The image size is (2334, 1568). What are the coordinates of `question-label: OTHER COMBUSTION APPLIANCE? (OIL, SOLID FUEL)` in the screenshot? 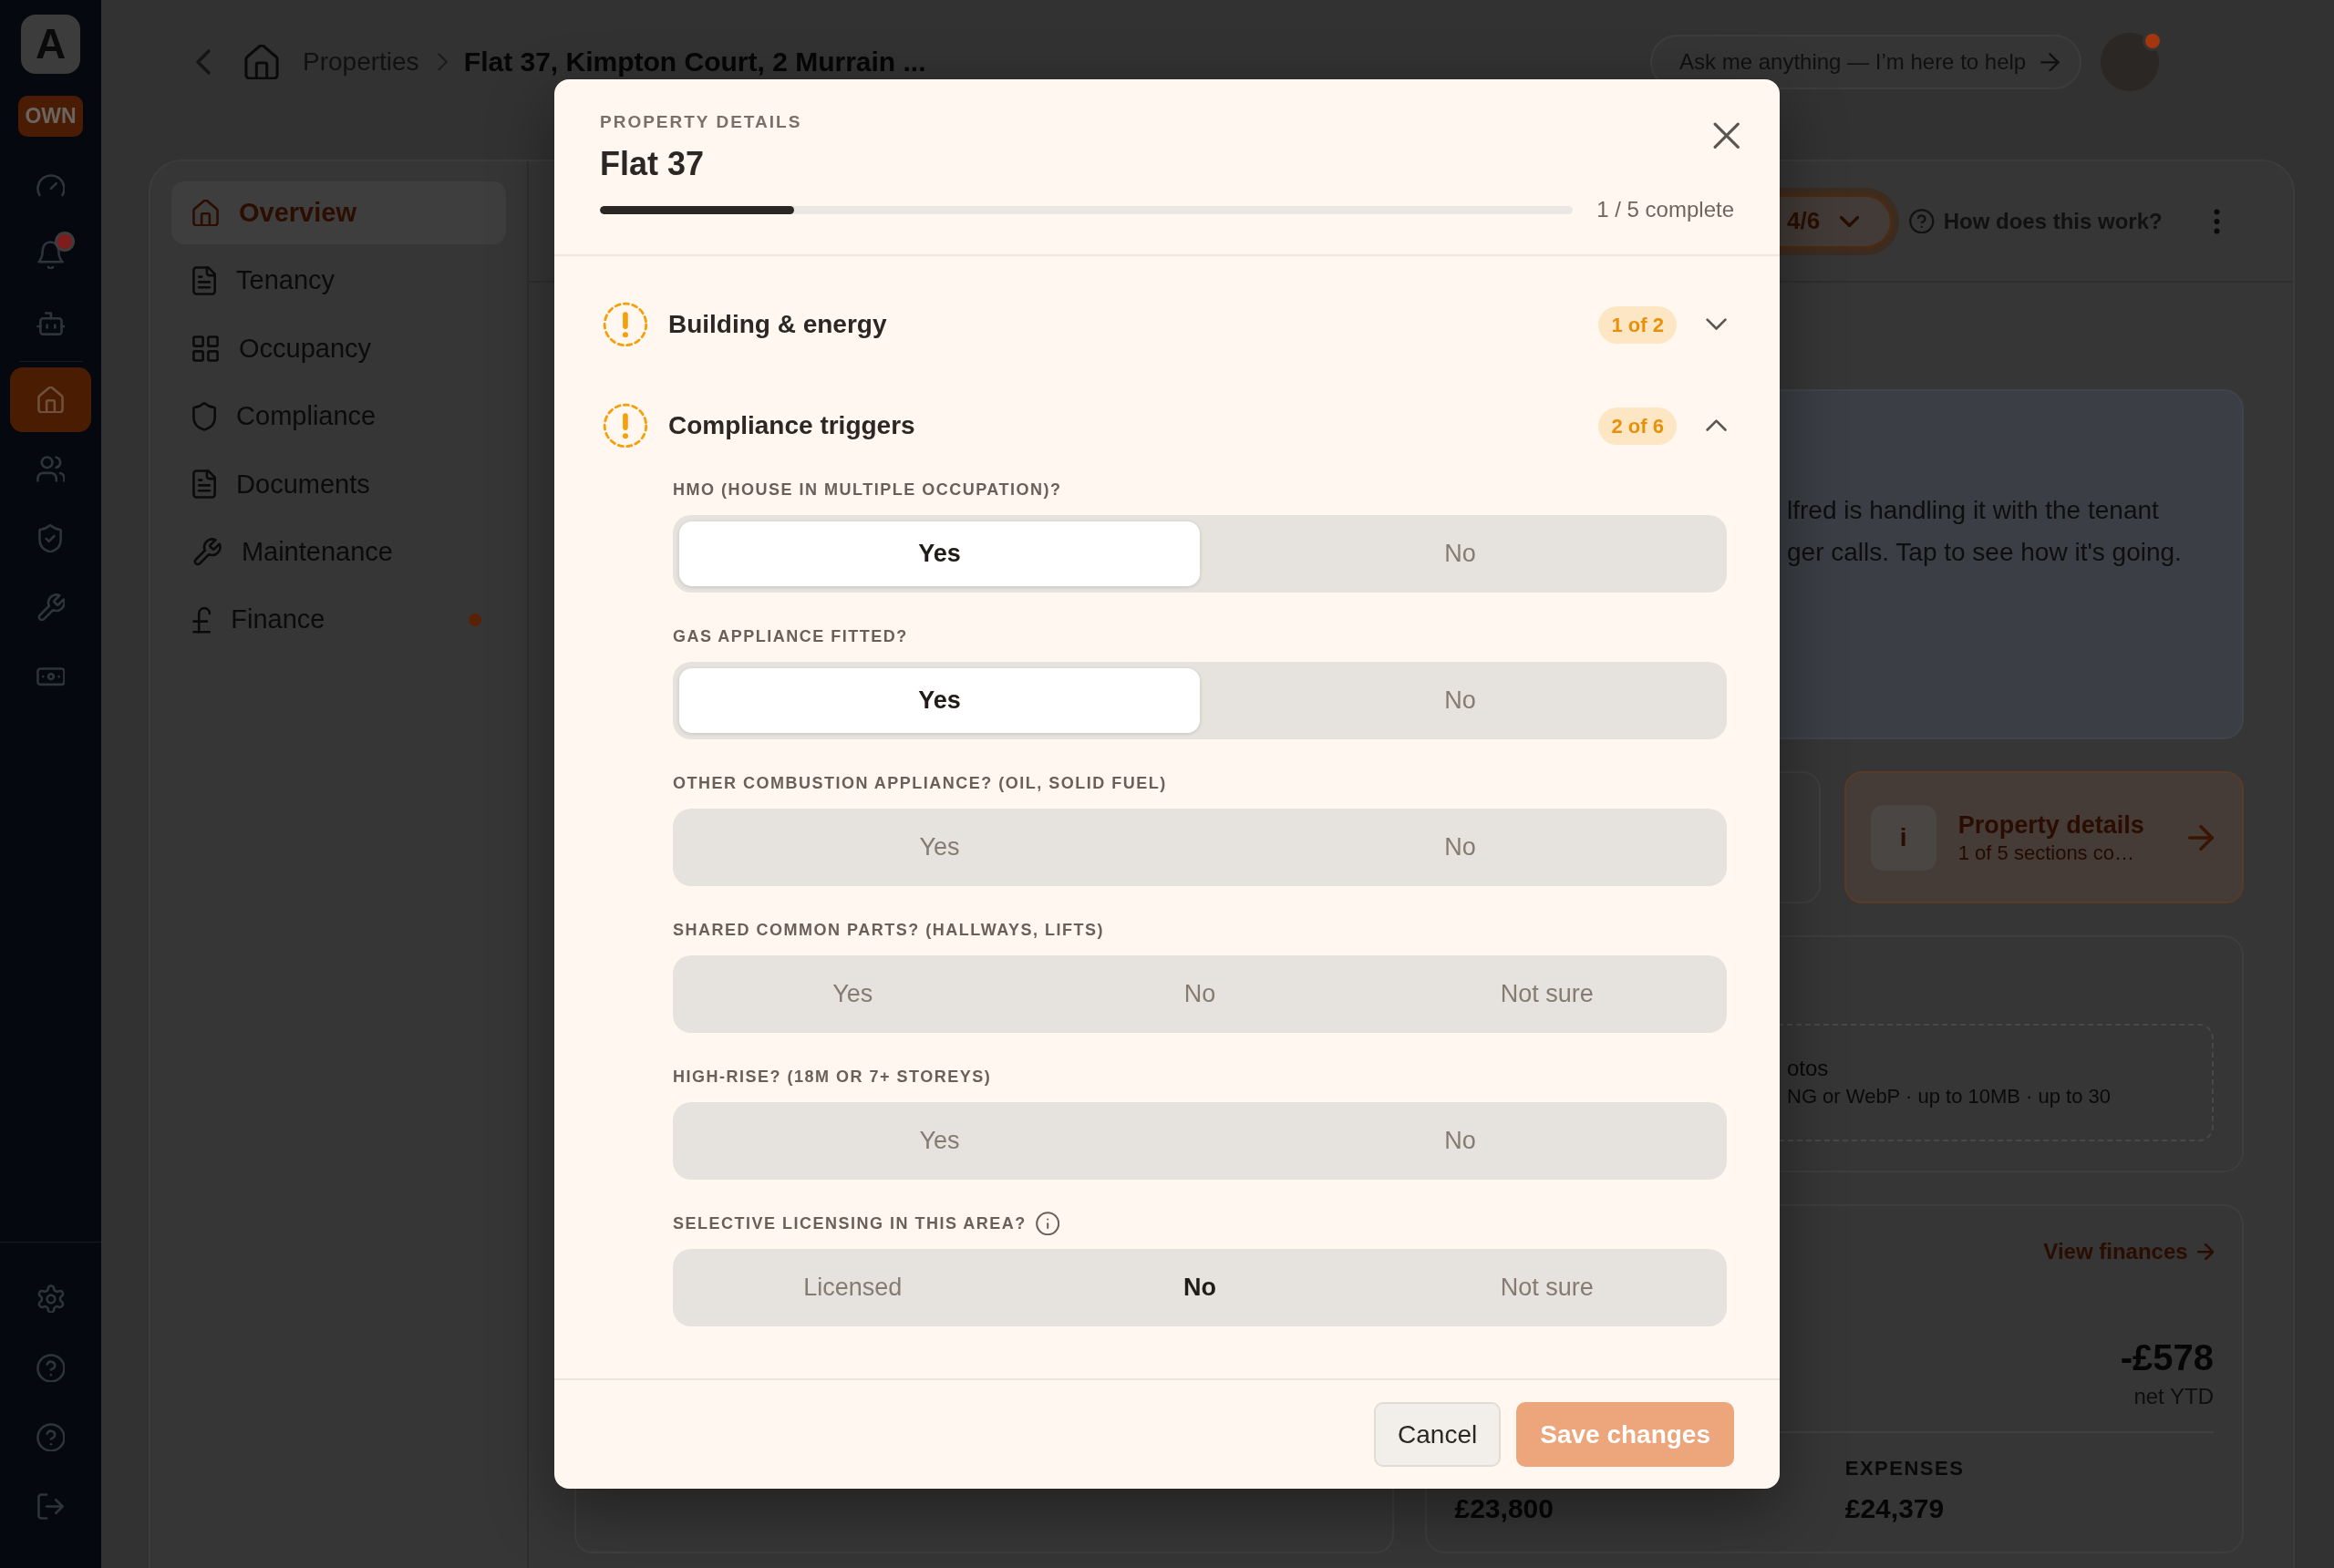 It's located at (920, 783).